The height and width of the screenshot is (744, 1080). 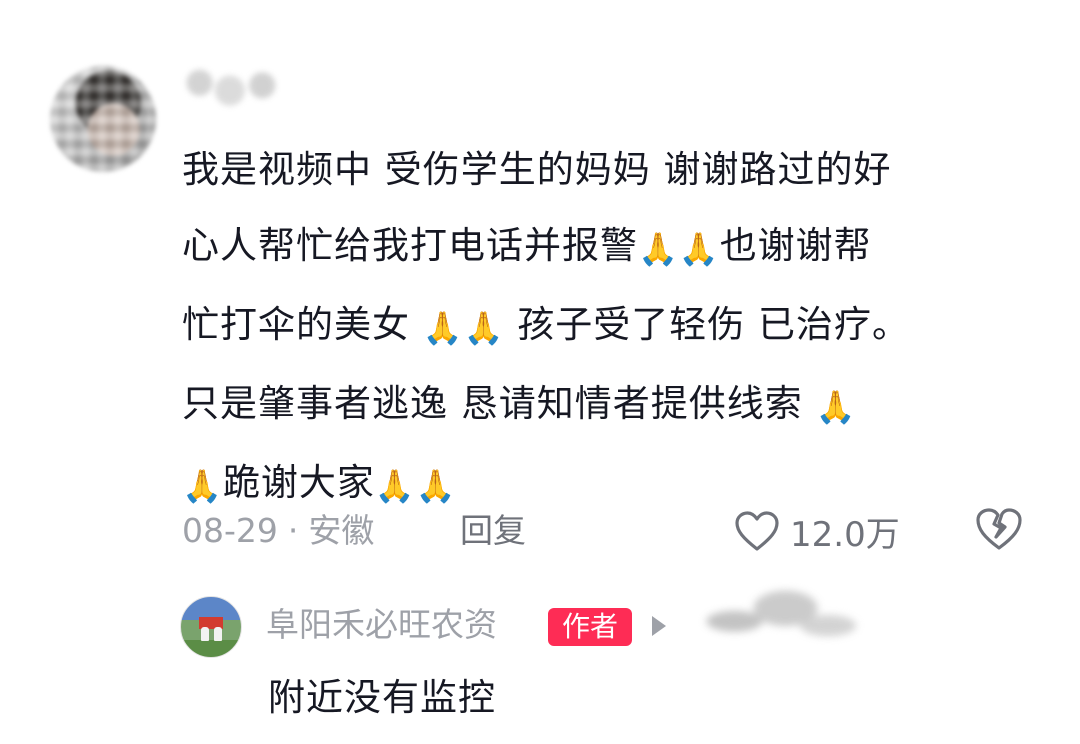 I want to click on comment-meta: 08-29 · 安徽, so click(x=278, y=531).